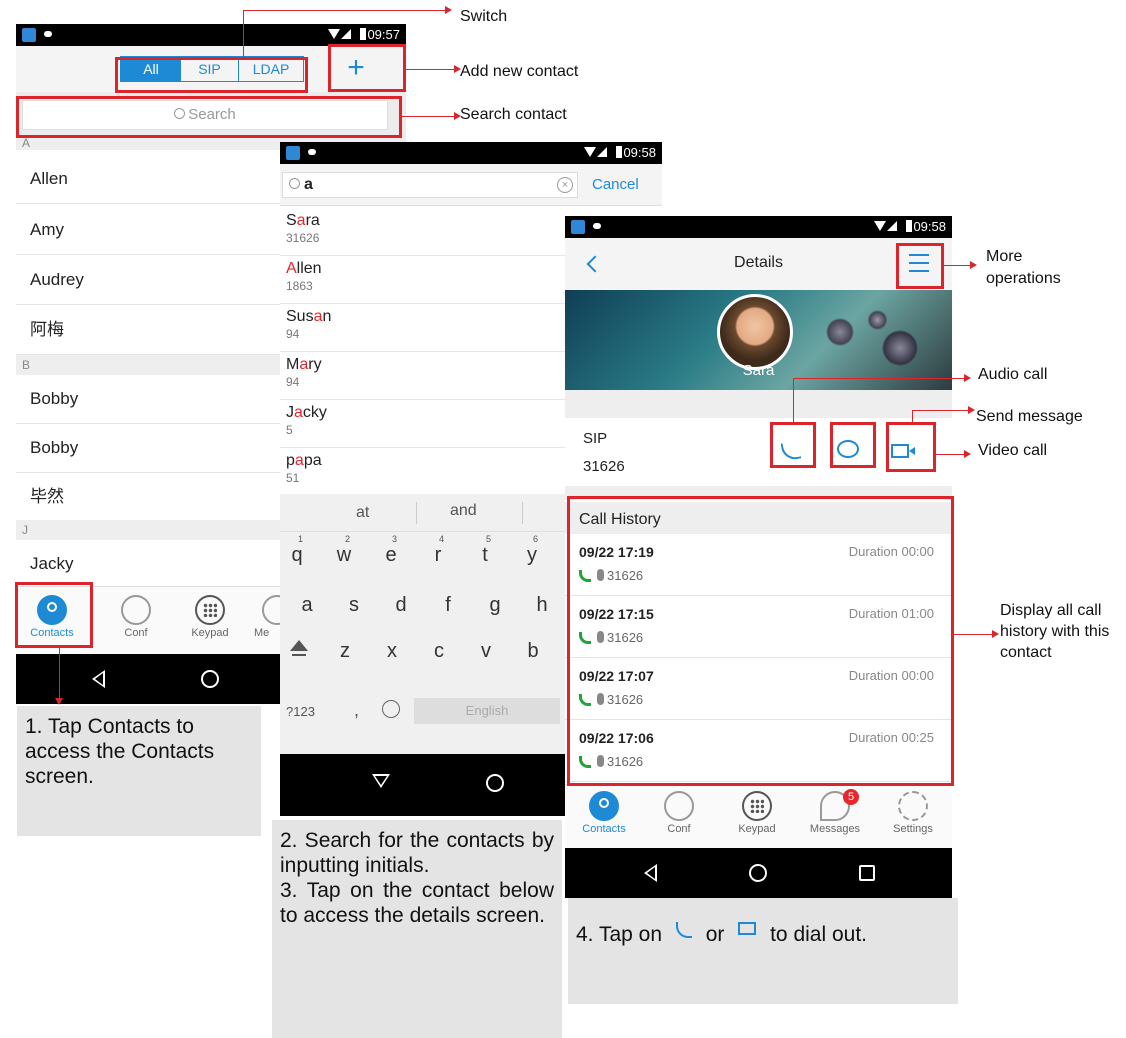 Image resolution: width=1126 pixels, height=1038 pixels. I want to click on key-s: s, so click(354, 605).